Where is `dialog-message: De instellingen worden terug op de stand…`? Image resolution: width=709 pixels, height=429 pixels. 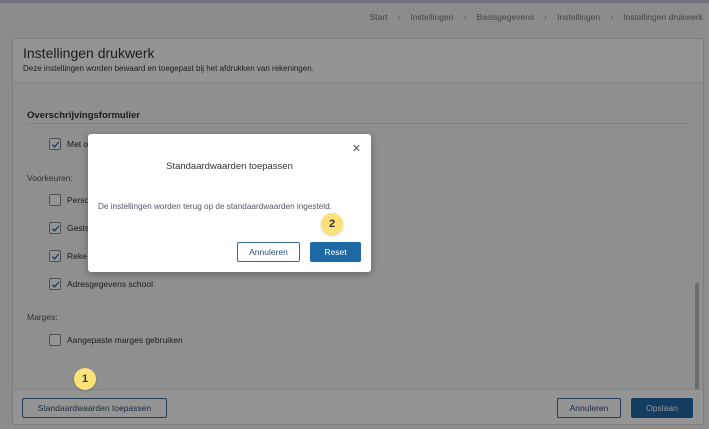
dialog-message: De instellingen worden terug op de stand… is located at coordinates (215, 206).